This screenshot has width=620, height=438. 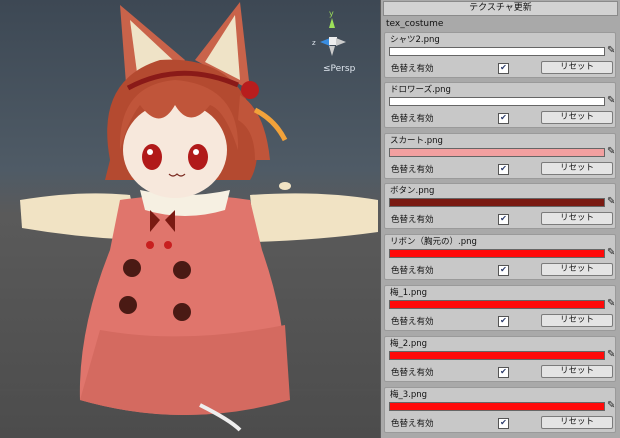 I want to click on texture-entry: シャツ2.png ✎ 色替え有効 ✔ リセット, so click(x=500, y=55).